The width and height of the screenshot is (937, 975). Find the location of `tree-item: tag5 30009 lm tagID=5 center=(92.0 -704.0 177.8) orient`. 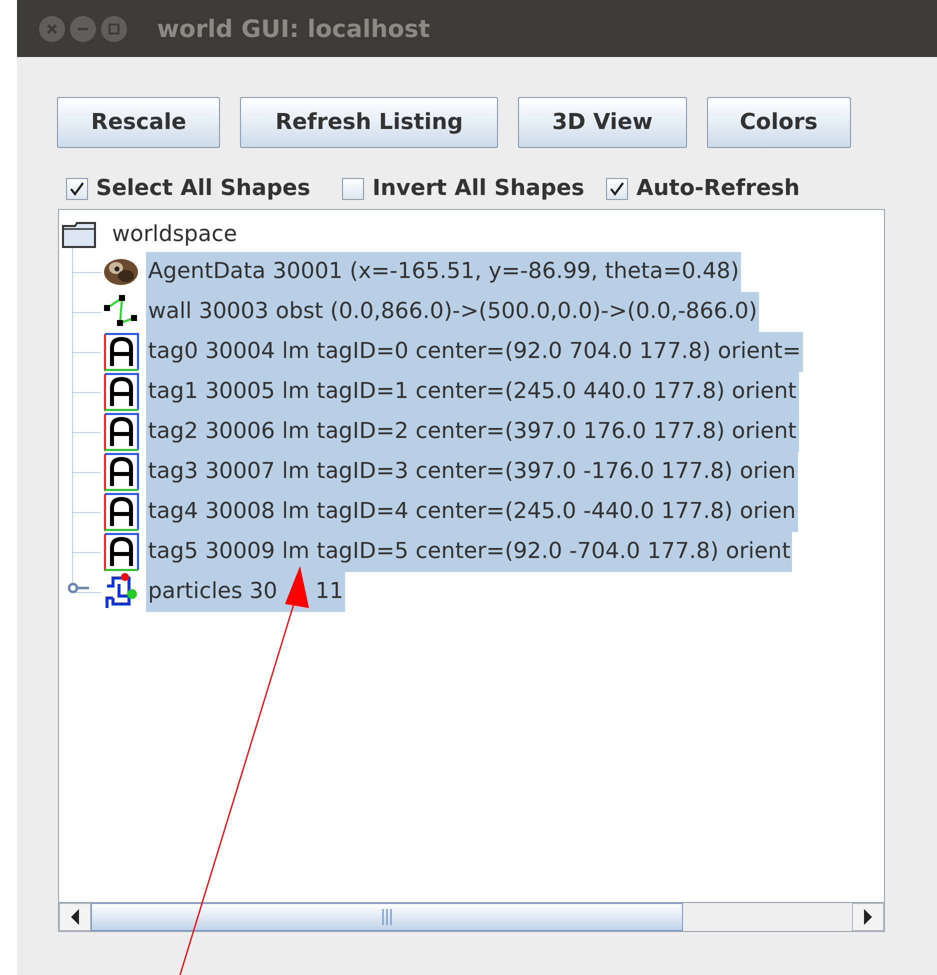

tree-item: tag5 30009 lm tagID=5 center=(92.0 -704.0 177.8) orient is located at coordinates (469, 552).